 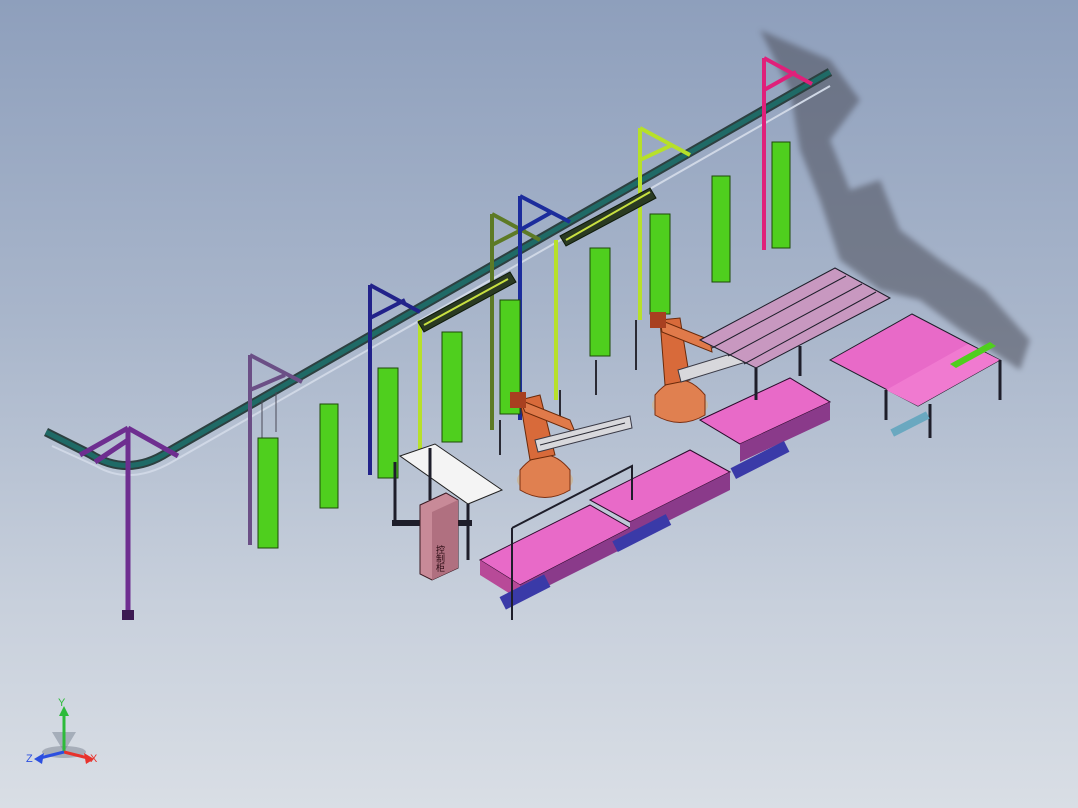 I want to click on control-cabinet: 控制柜, so click(x=439, y=536).